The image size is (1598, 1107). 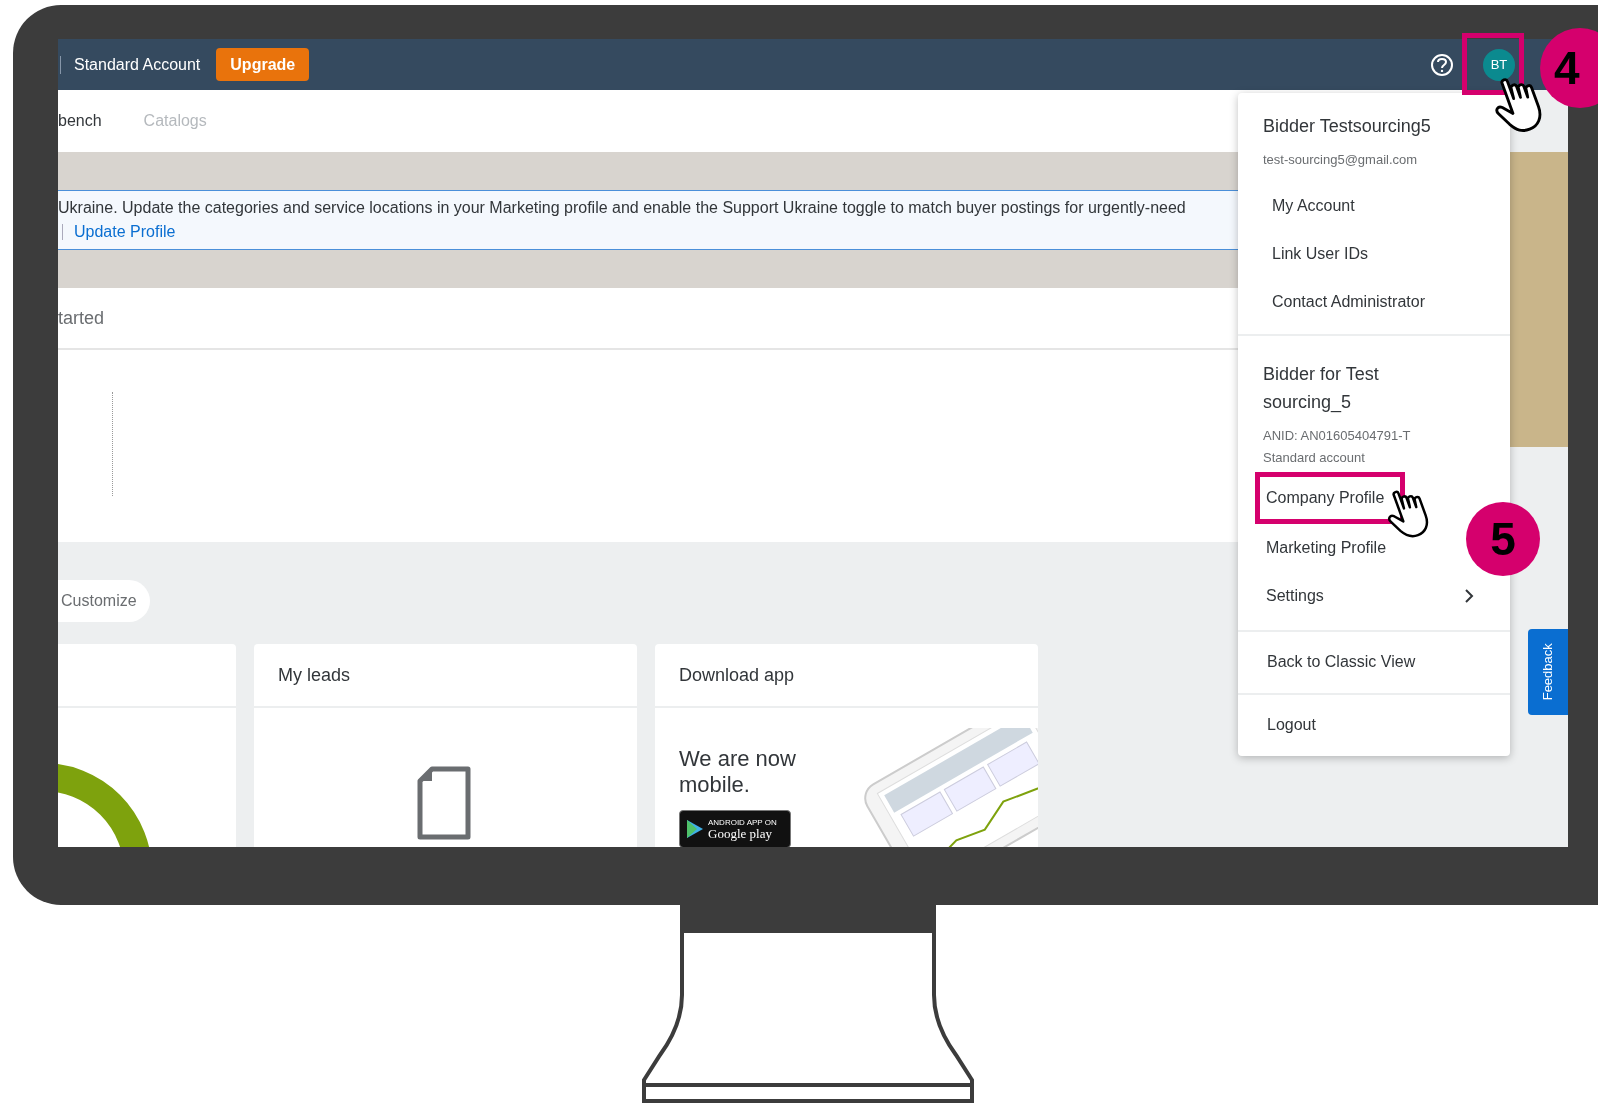 What do you see at coordinates (1374, 253) in the screenshot?
I see `menu-item: Link User IDs` at bounding box center [1374, 253].